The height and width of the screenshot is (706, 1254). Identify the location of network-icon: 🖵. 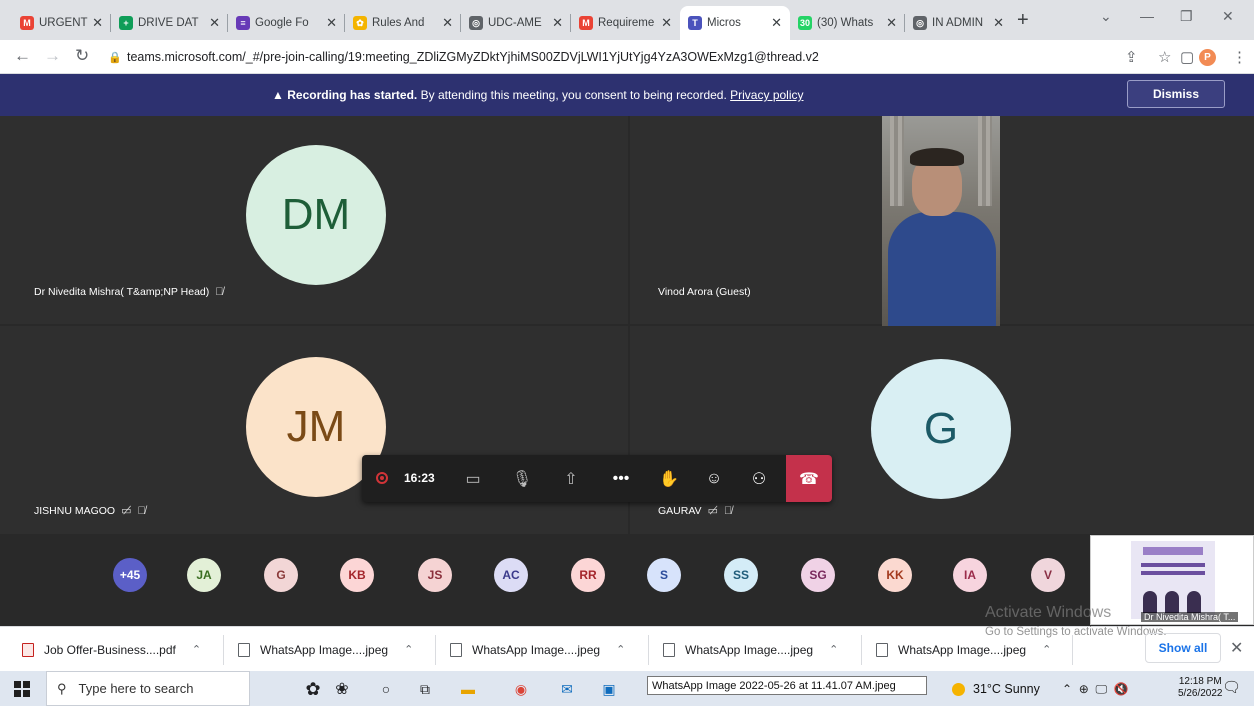
(1101, 689).